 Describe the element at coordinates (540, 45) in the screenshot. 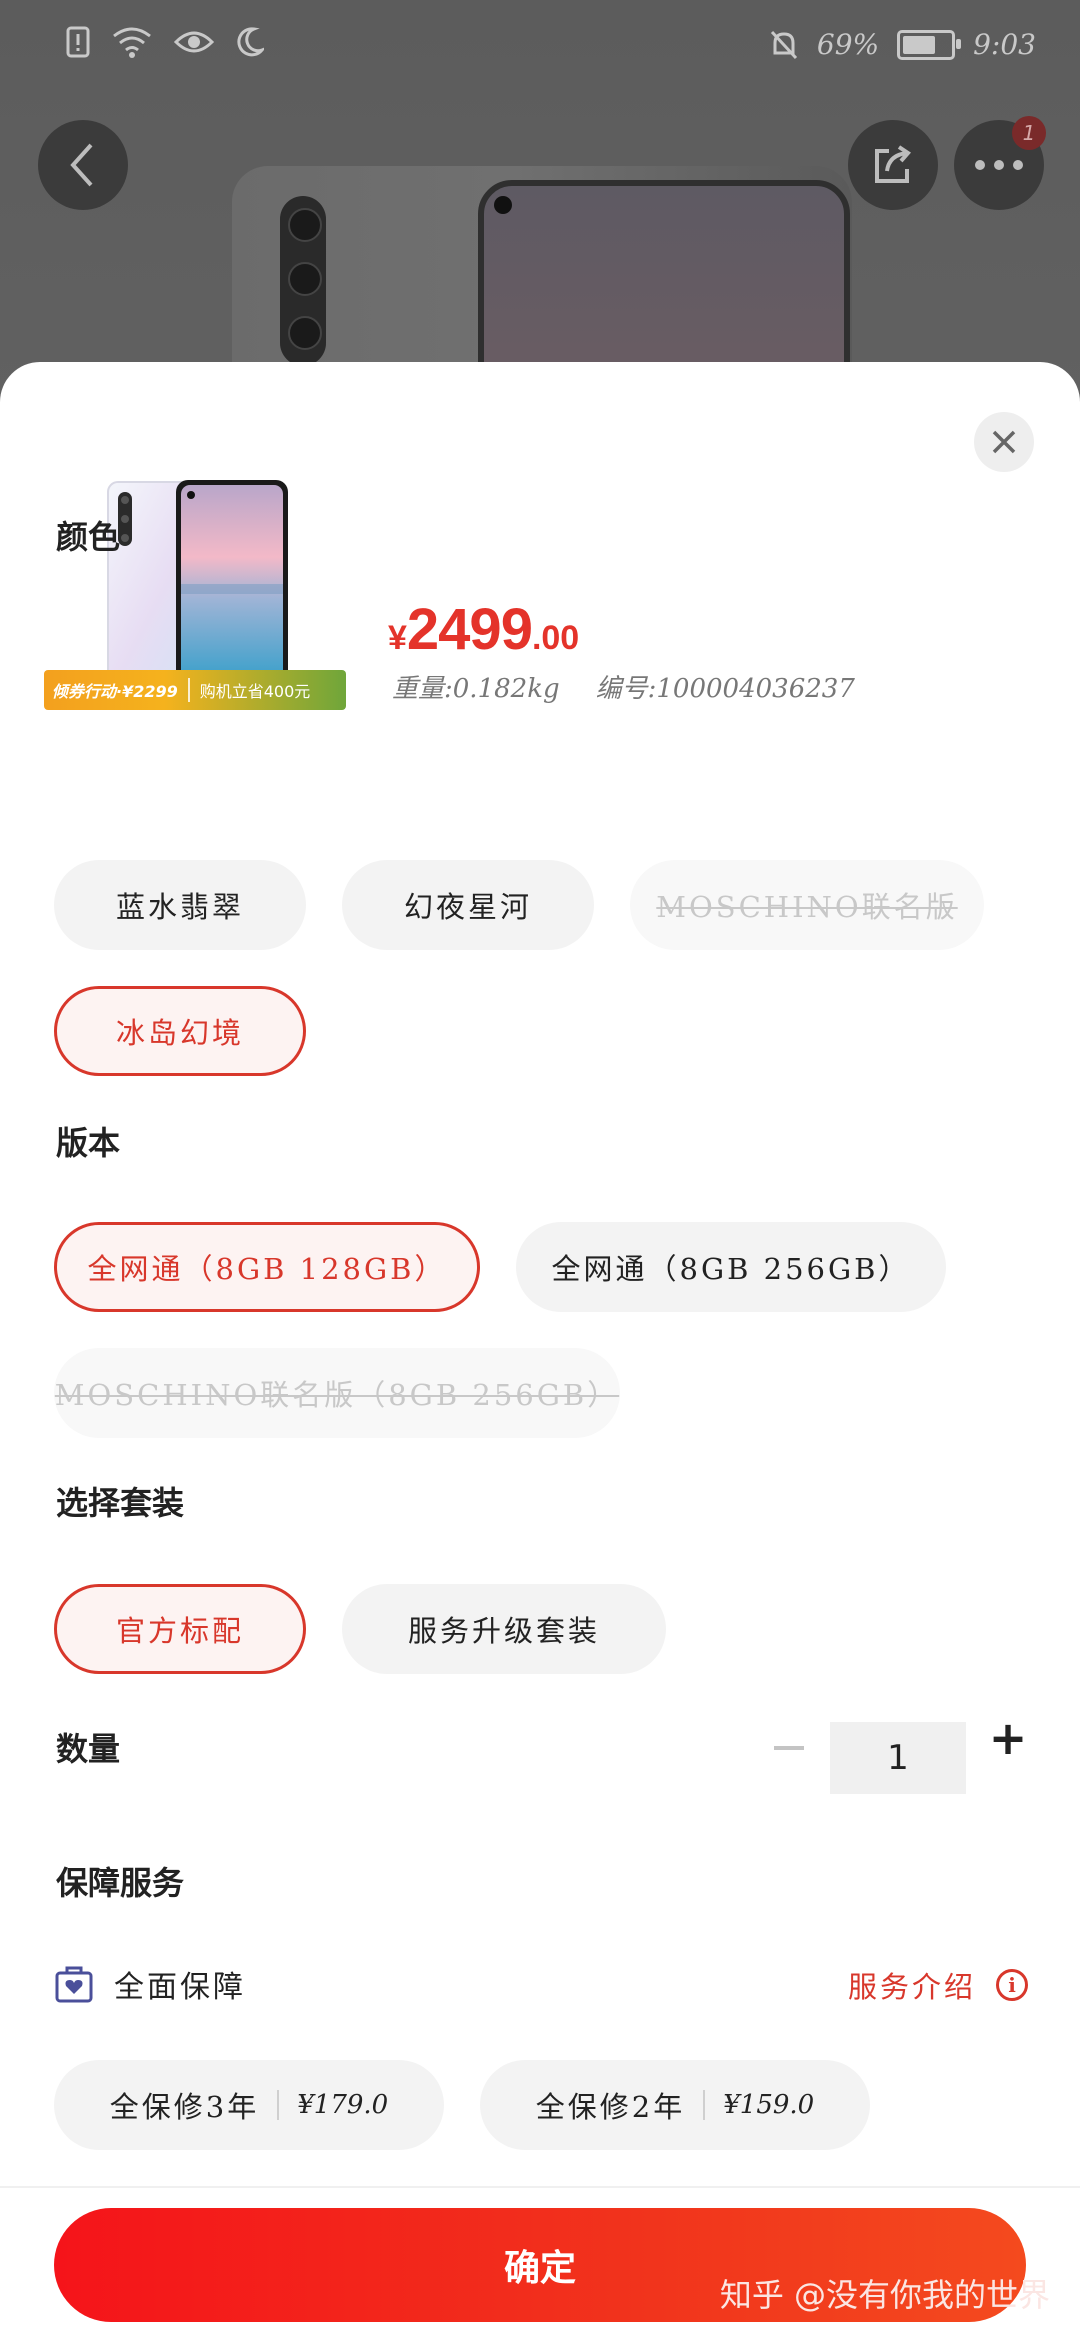

I see `status-bar: 69% 9:03` at that location.